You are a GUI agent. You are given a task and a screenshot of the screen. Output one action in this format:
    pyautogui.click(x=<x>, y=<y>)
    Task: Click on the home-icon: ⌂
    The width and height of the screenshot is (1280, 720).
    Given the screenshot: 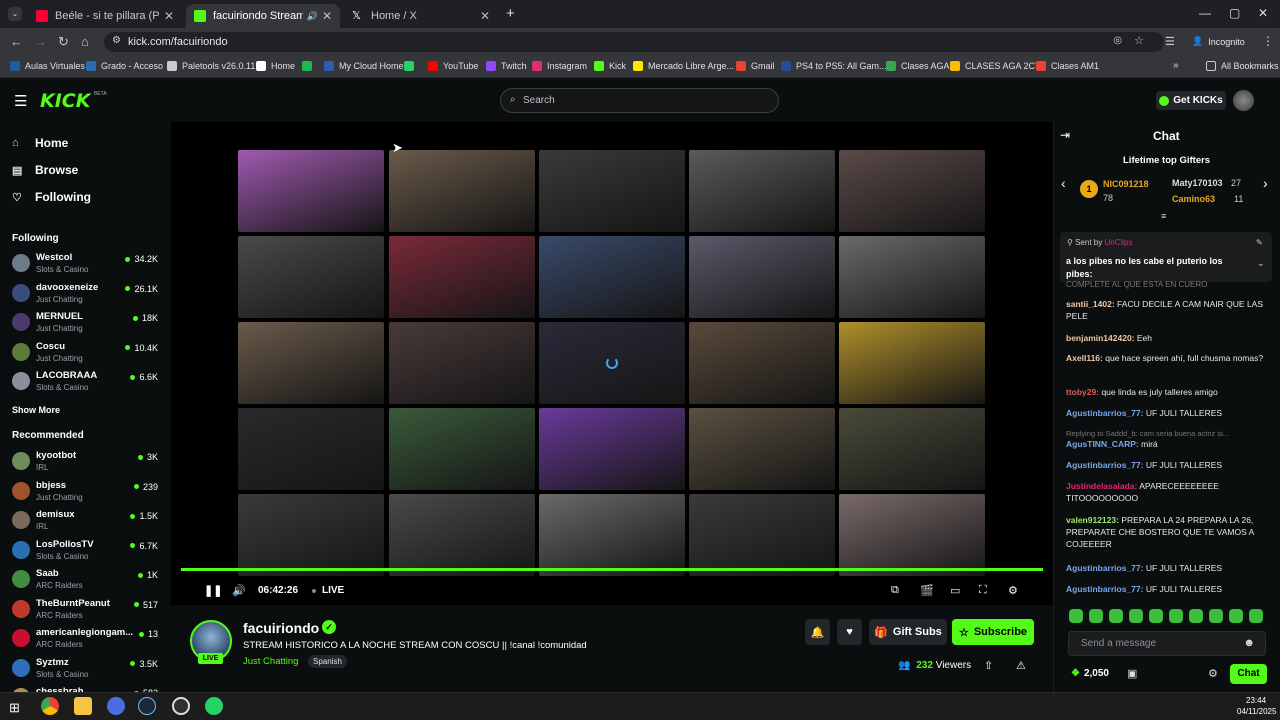 What is the action you would take?
    pyautogui.click(x=85, y=41)
    